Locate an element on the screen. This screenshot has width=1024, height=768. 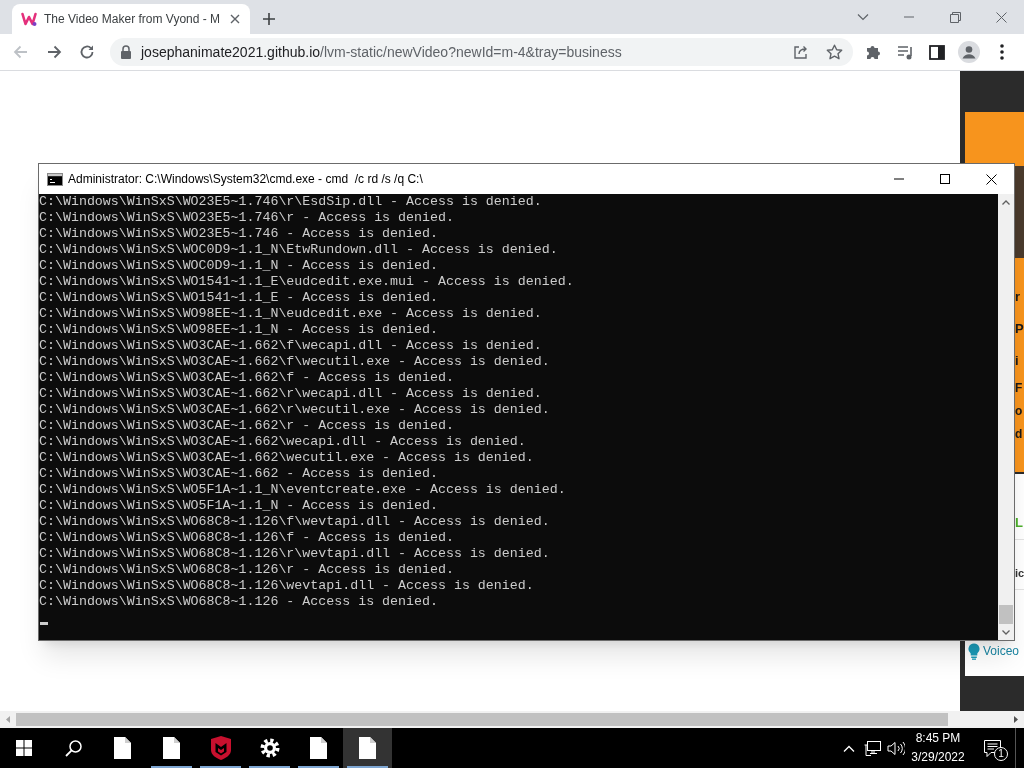
console-line: C:\Windows\WinSxS\WO68C8~1.126\r\wevtapi.dll - Access is denied. is located at coordinates (294, 554).